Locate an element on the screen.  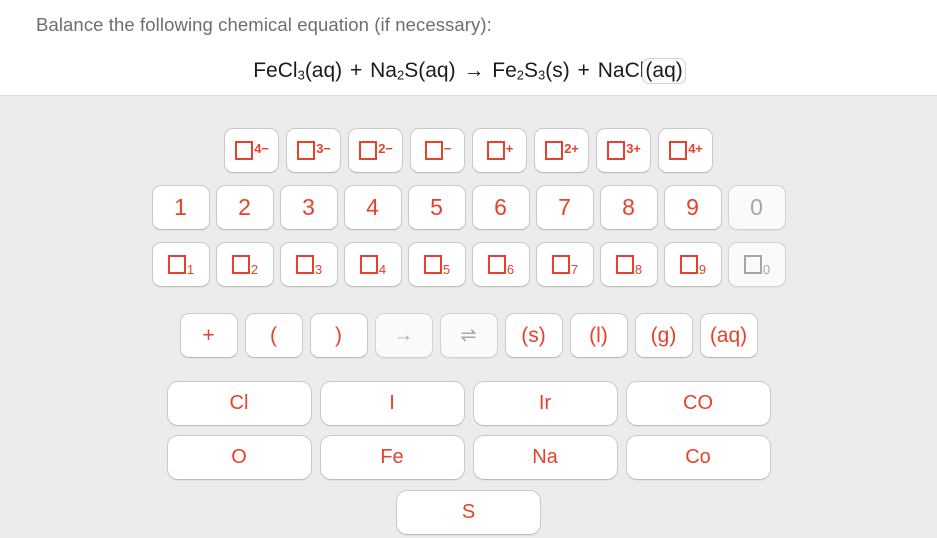
key-charge-3minus: 3− is located at coordinates (313, 150).